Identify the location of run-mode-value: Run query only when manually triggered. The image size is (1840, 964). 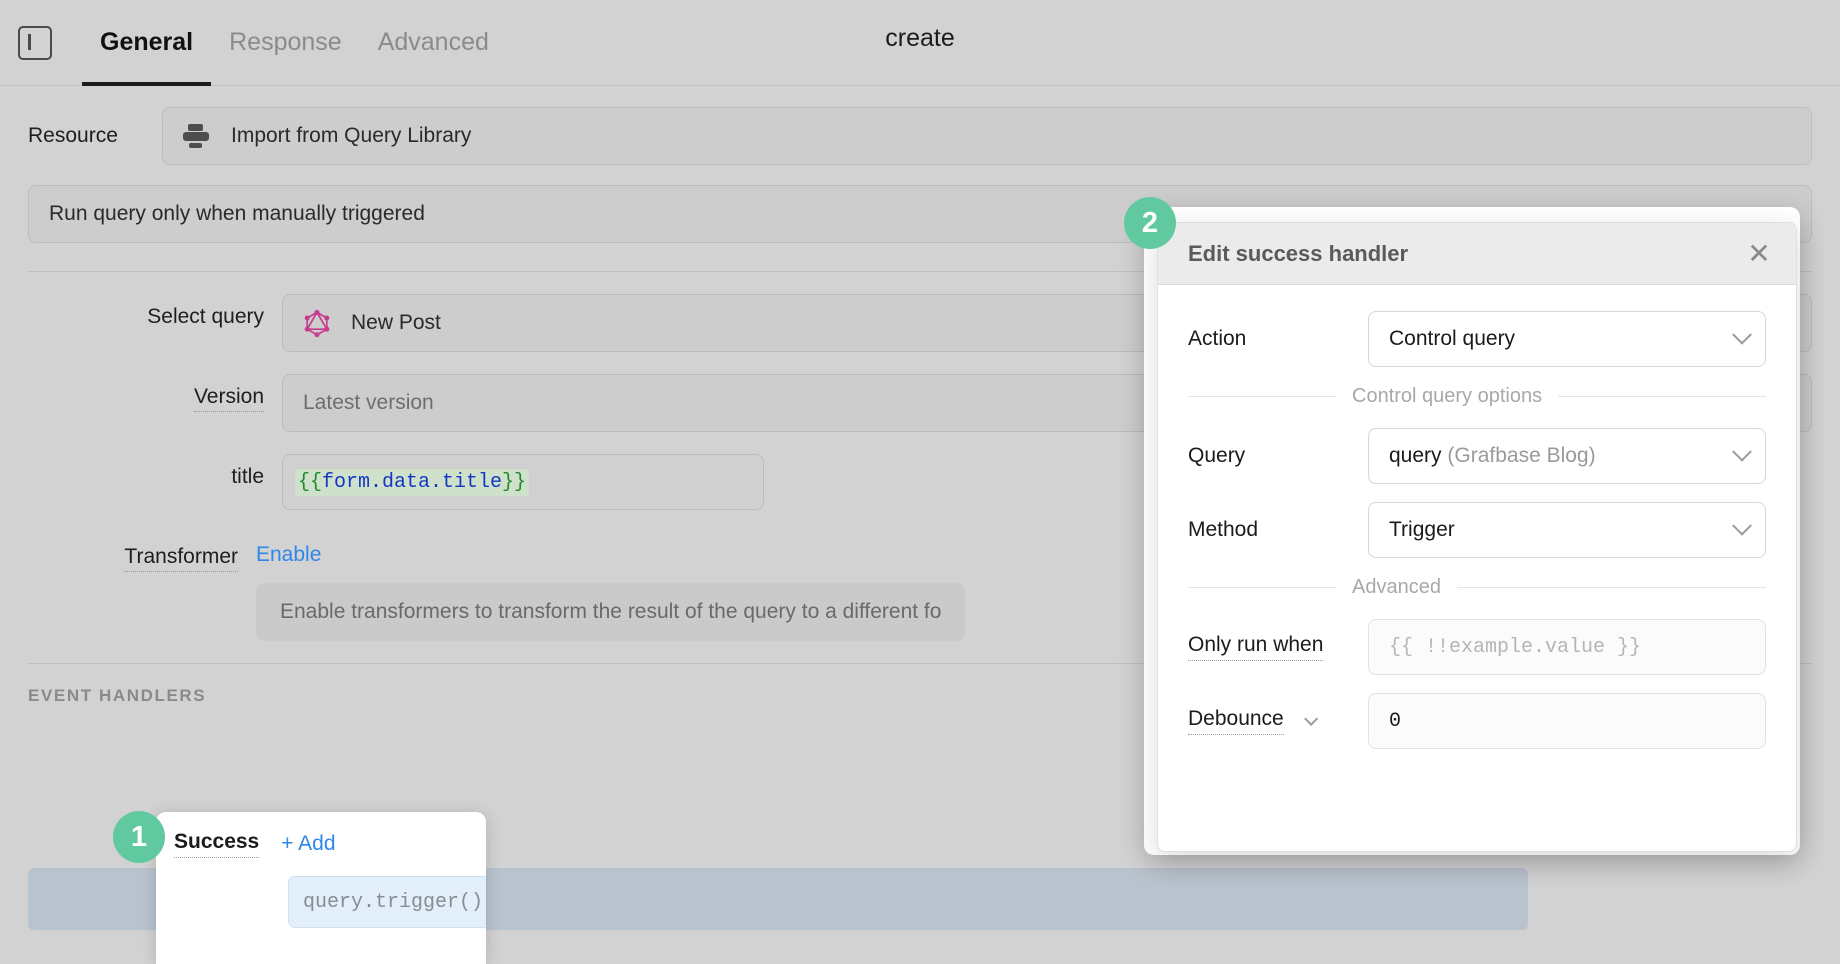
(237, 213).